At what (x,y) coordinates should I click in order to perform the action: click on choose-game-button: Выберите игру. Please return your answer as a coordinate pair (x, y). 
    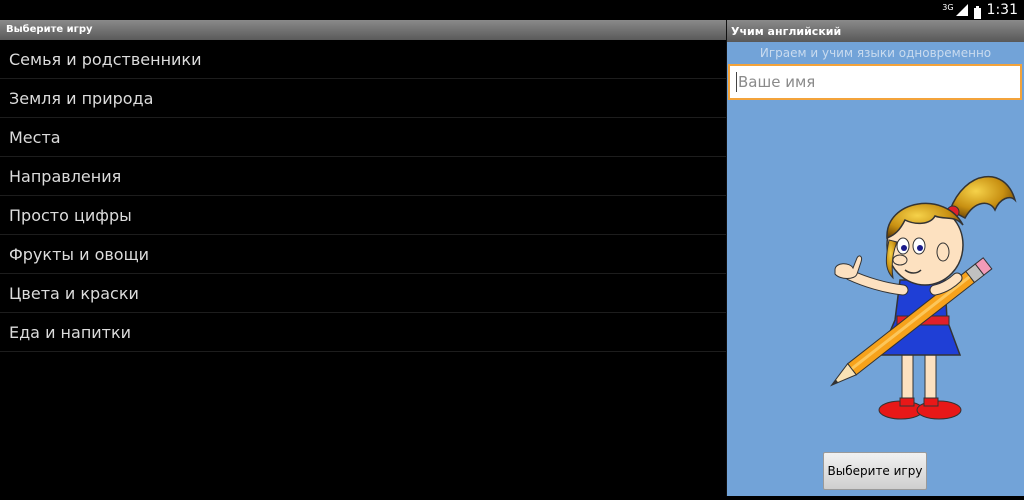
    Looking at the image, I should click on (875, 471).